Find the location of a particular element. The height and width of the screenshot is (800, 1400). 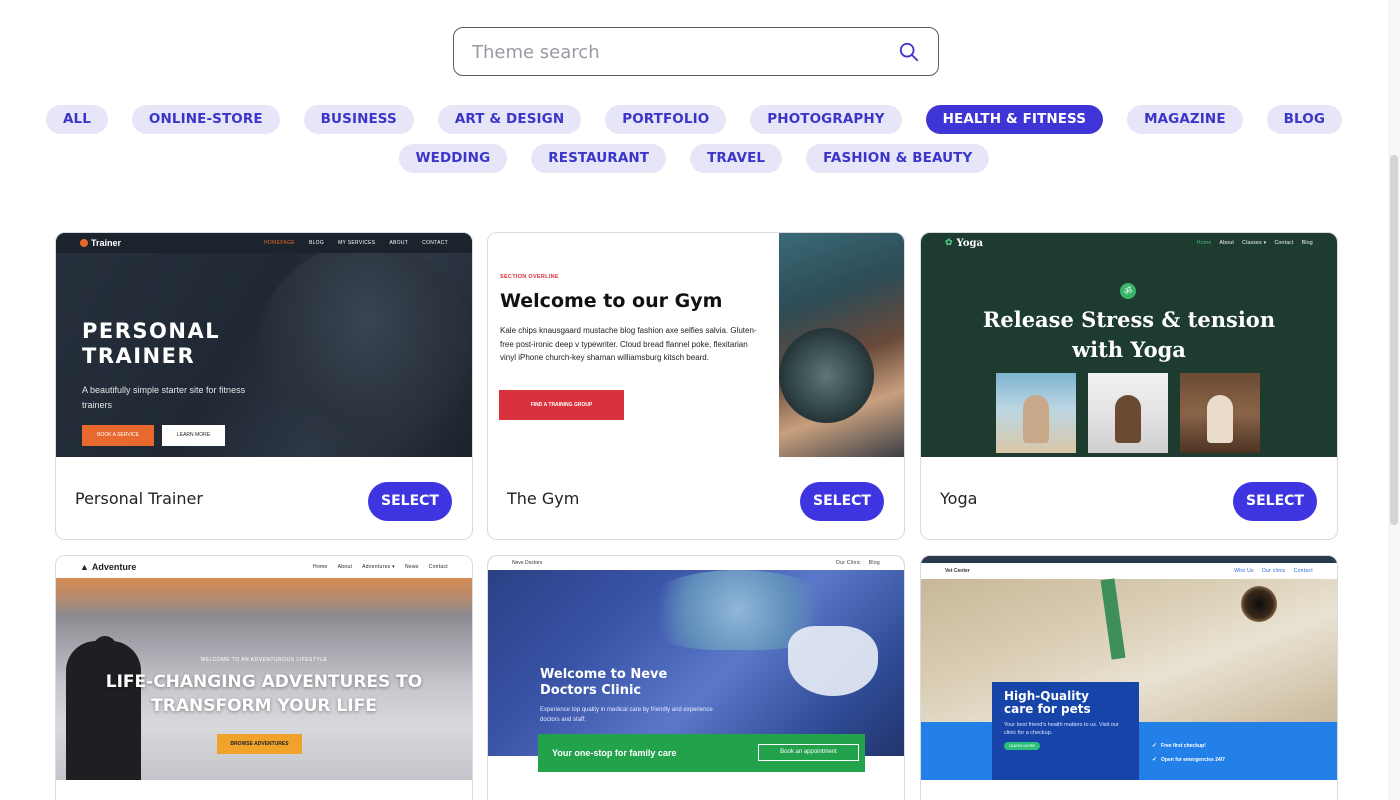

heading-line: TRAINER is located at coordinates (139, 356).